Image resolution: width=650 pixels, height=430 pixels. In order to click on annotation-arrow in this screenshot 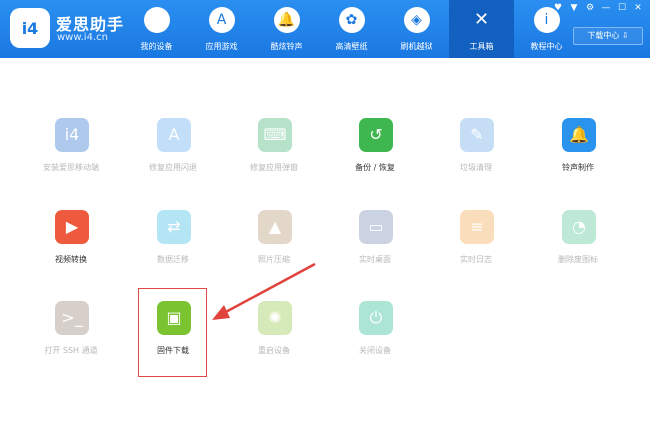, I will do `click(264, 291)`.